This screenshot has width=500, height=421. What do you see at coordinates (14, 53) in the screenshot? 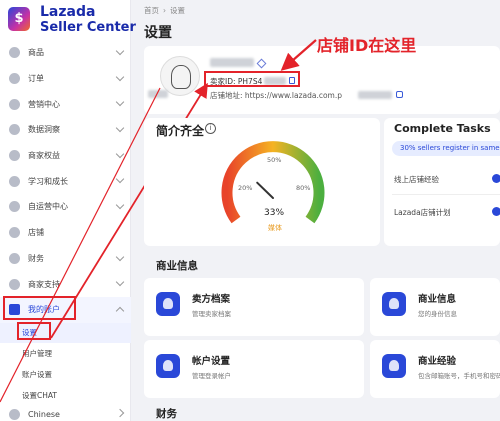
I see `products-icon` at bounding box center [14, 53].